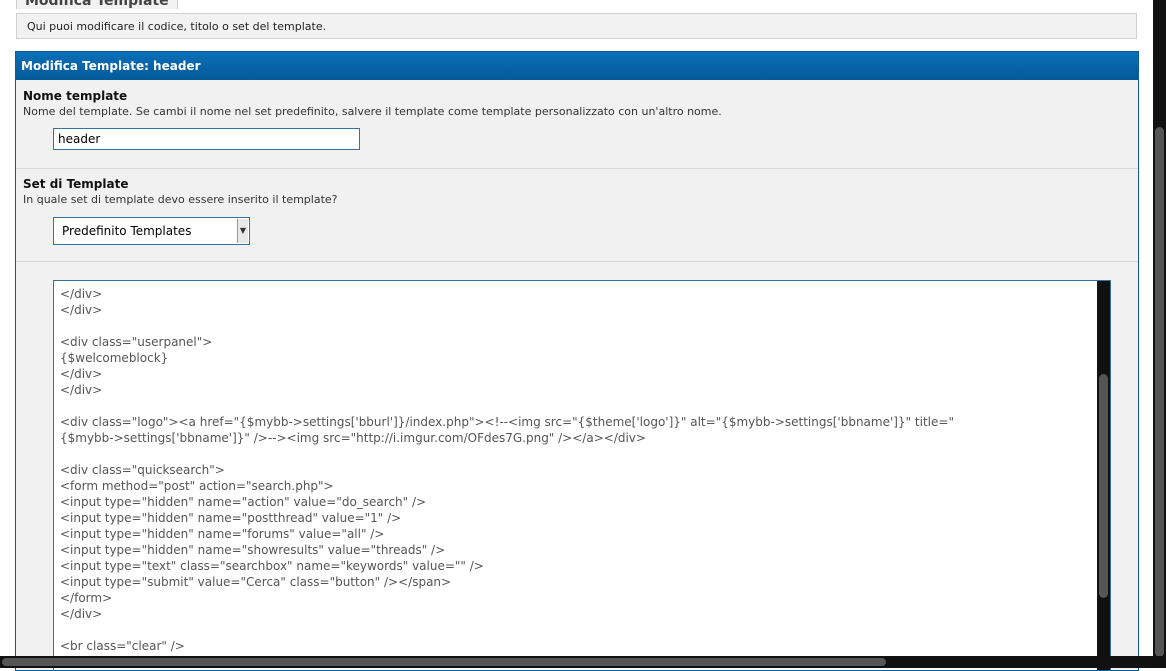 The image size is (1166, 671). I want to click on window-horizontal-scrollbar-thumb, so click(444, 662).